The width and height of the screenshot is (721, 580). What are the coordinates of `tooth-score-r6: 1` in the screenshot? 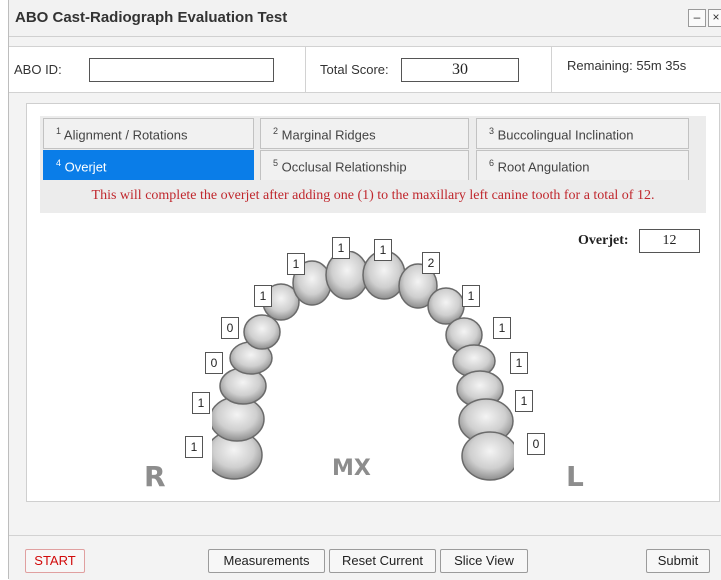 It's located at (194, 447).